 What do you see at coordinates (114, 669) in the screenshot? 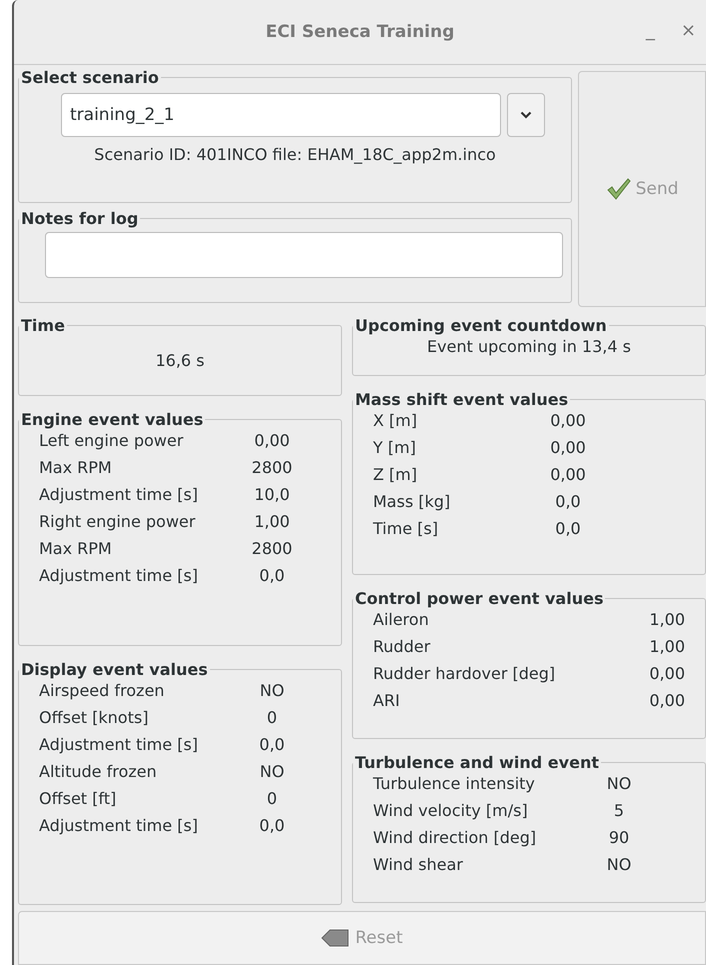
I see `section-title: Display event values` at bounding box center [114, 669].